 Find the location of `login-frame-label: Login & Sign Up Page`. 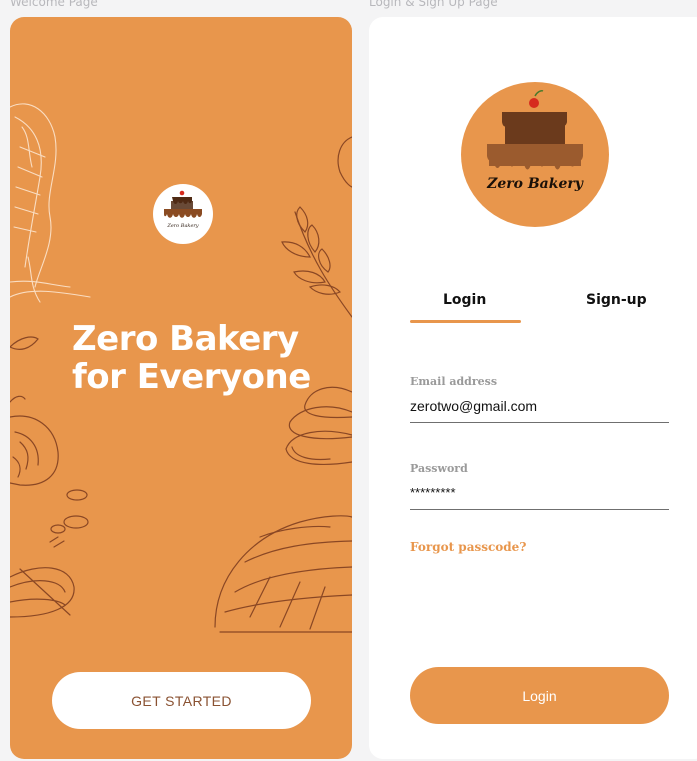

login-frame-label: Login & Sign Up Page is located at coordinates (433, 4).